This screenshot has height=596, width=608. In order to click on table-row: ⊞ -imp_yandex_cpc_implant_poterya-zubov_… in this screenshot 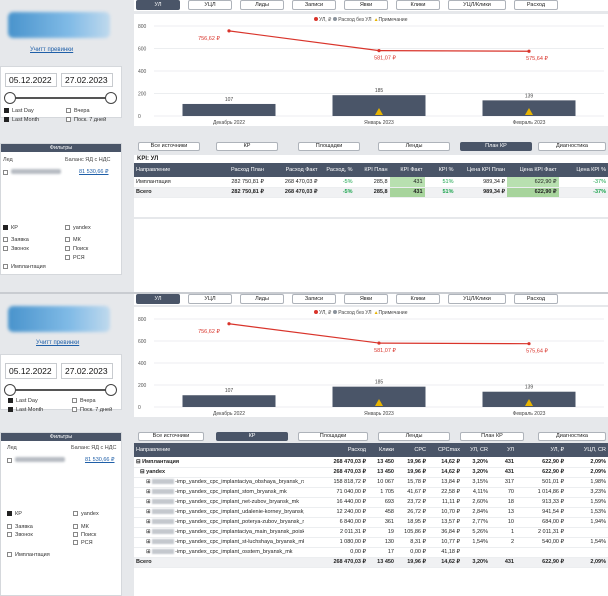, I will do `click(371, 522)`.